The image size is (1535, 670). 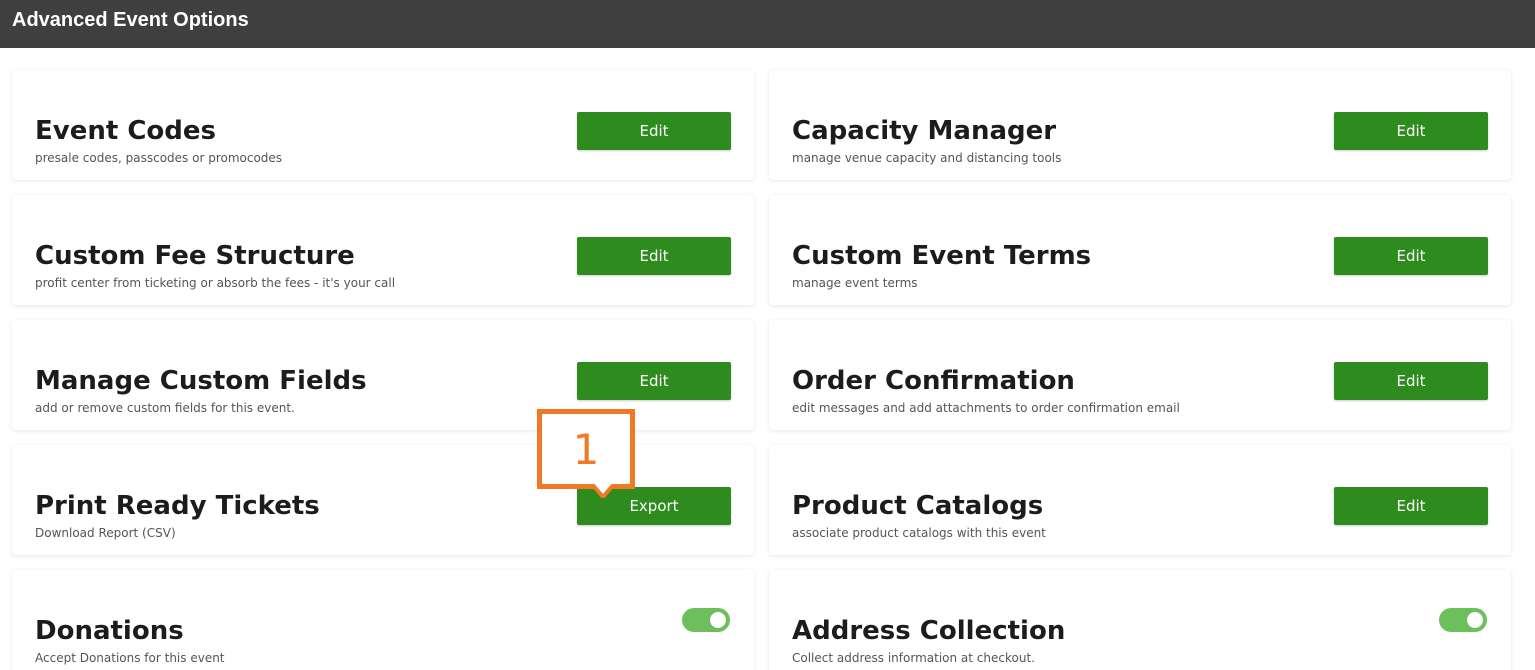 I want to click on card-title: Custom Fee Structure, so click(x=195, y=256).